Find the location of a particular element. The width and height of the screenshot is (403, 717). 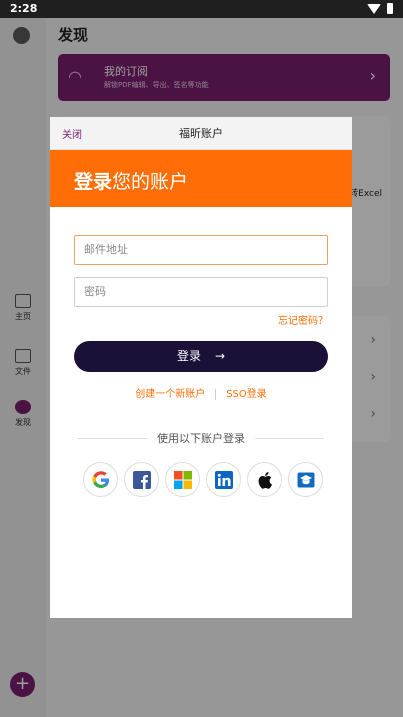

microsoft-login-button is located at coordinates (182, 479).